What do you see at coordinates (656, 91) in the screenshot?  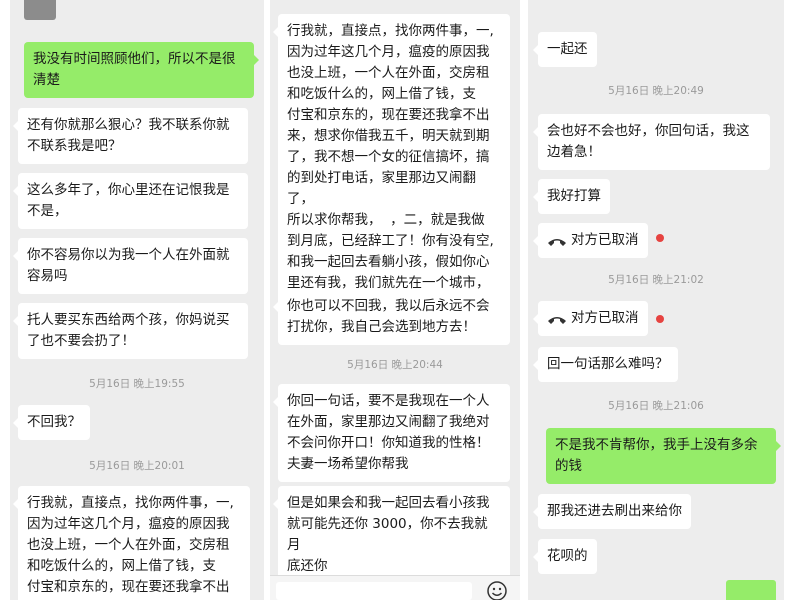 I see `timestamp: 5月16日 晚上20:49` at bounding box center [656, 91].